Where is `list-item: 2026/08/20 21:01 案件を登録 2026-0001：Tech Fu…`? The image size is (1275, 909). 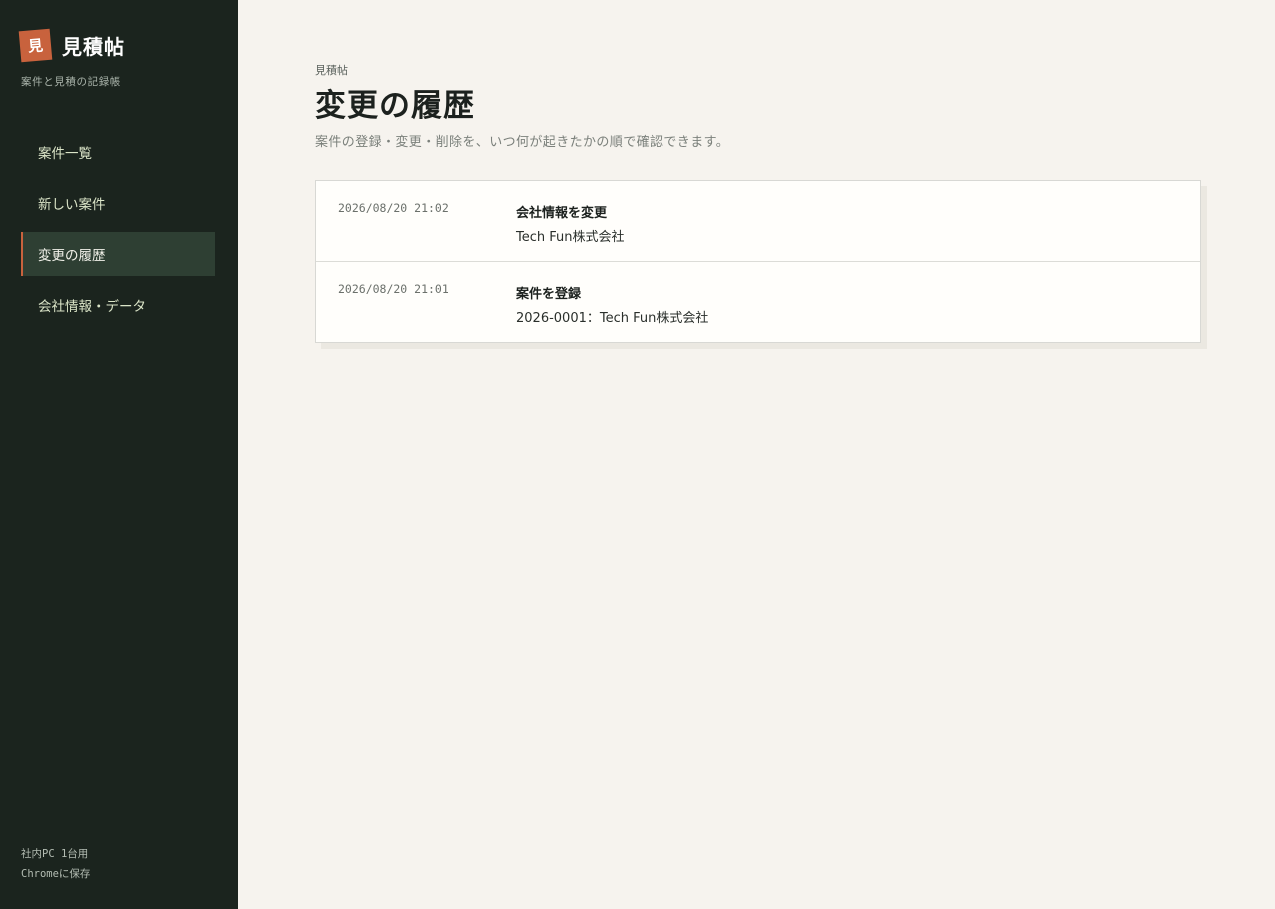
list-item: 2026/08/20 21:01 案件を登録 2026-0001：Tech Fu… is located at coordinates (758, 302).